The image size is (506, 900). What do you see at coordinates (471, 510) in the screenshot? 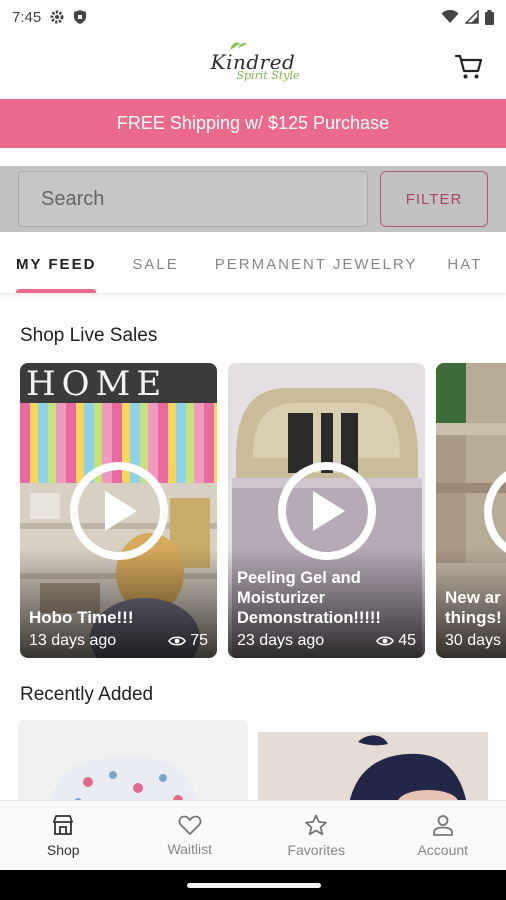
I see `live-sale-card: New ar things! 30 days` at bounding box center [471, 510].